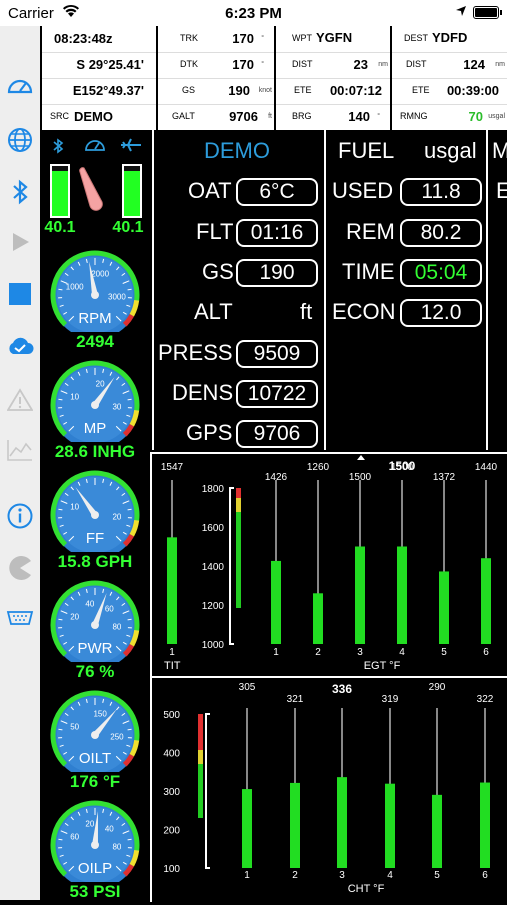 The height and width of the screenshot is (905, 507). Describe the element at coordinates (100, 274) in the screenshot. I see `gauge-tick-label: 2000` at that location.